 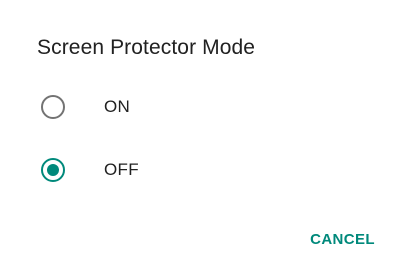 I want to click on dialog-title: Screen Protector Mode, so click(x=146, y=47).